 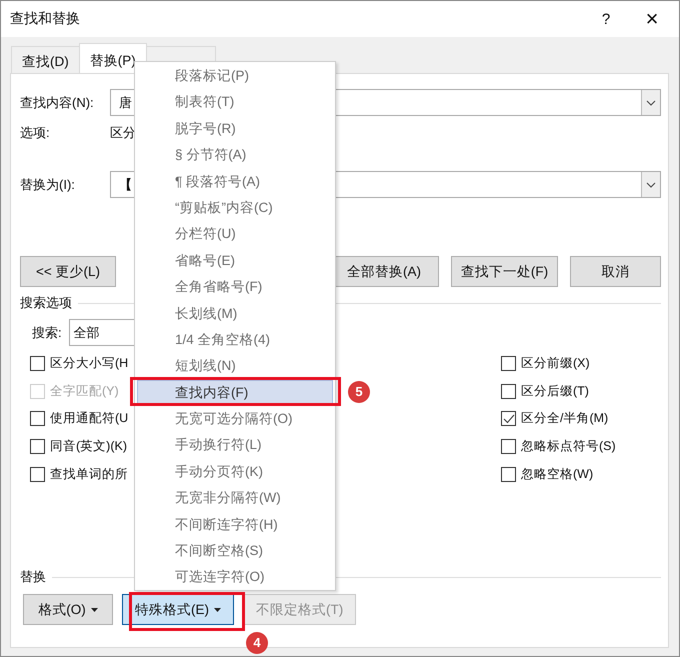 I want to click on less-button: << 更少(L), so click(x=68, y=271).